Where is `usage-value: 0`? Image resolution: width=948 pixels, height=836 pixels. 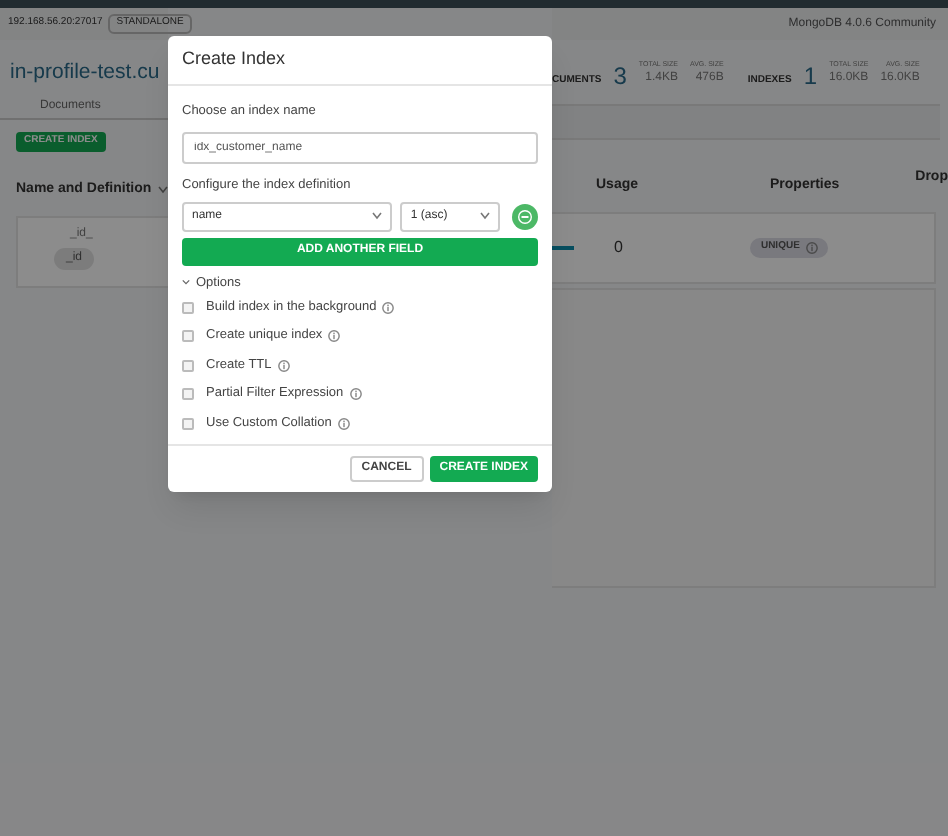 usage-value: 0 is located at coordinates (618, 248).